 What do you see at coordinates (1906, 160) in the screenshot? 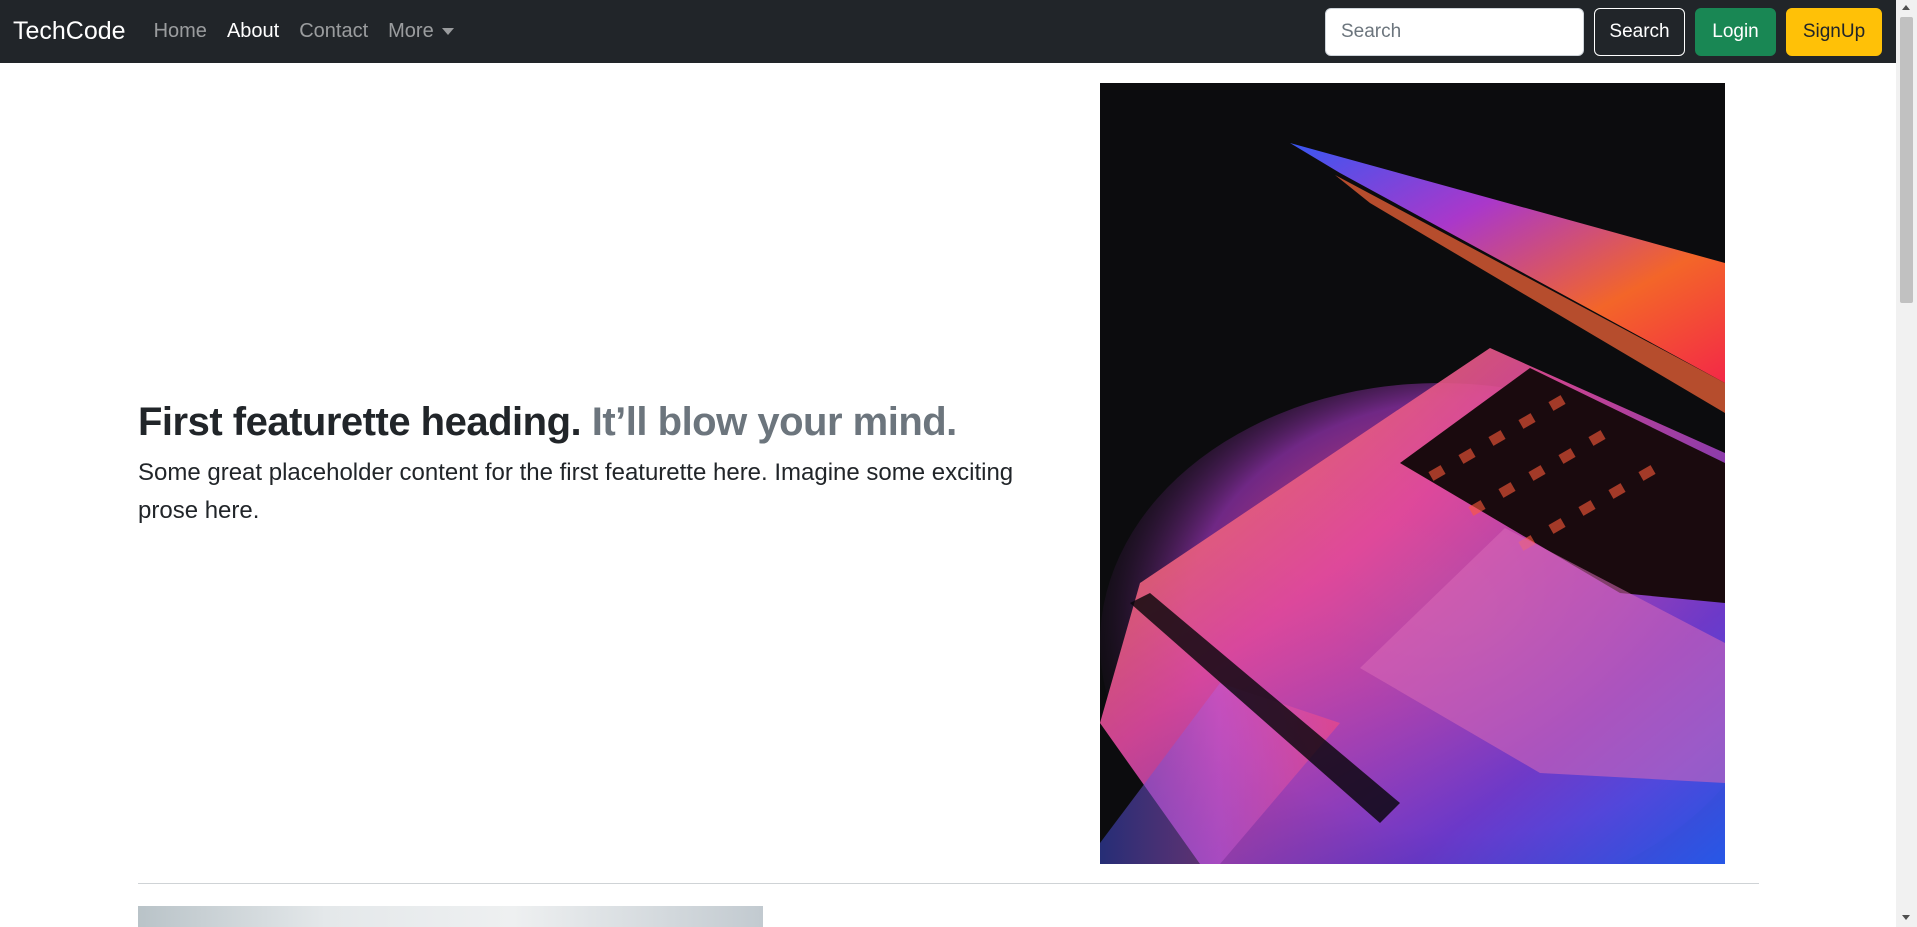
I see `scrollbar-thumb` at bounding box center [1906, 160].